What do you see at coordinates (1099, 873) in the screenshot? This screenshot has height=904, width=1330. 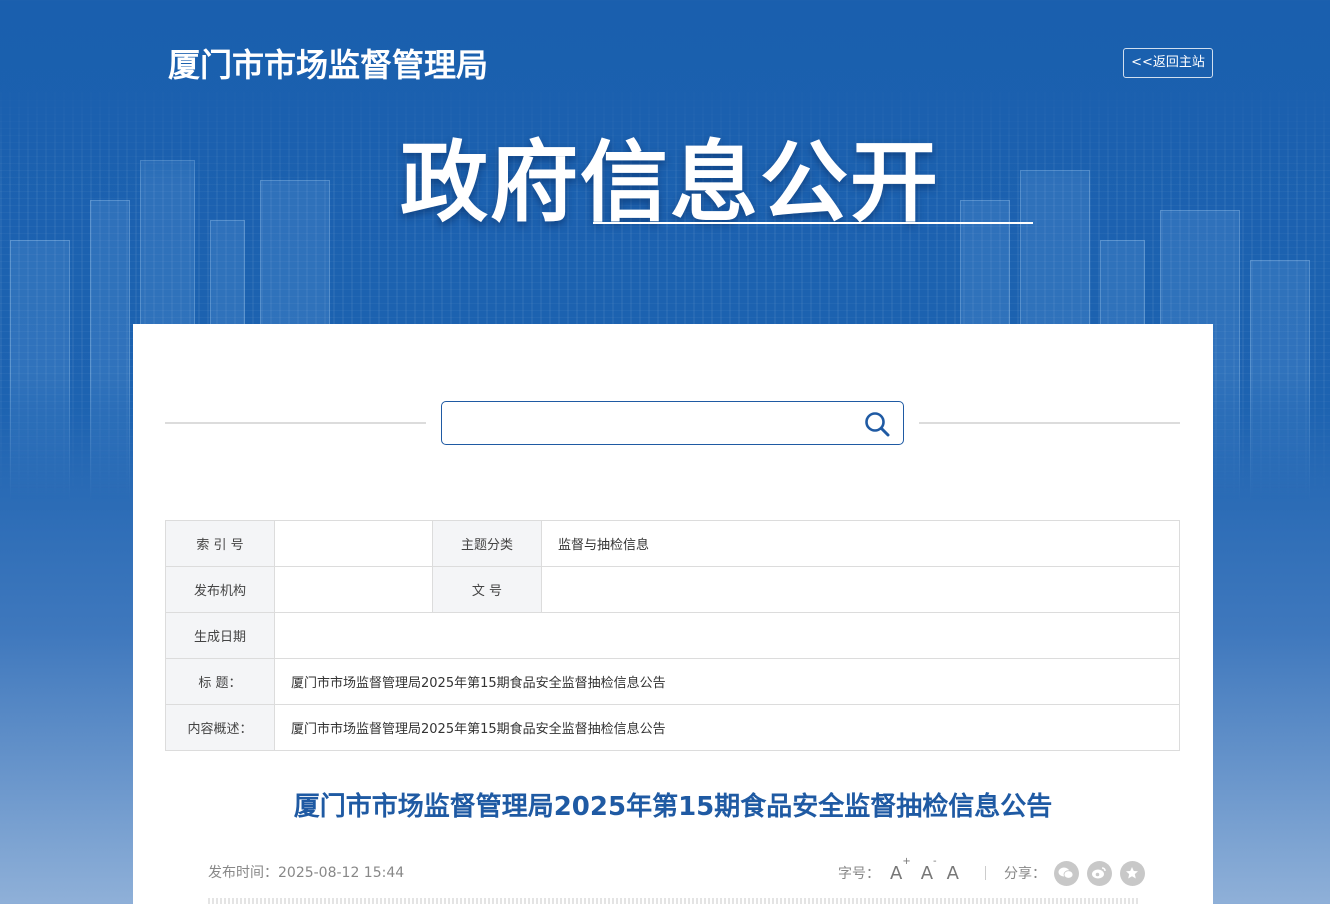 I see `weibo-share-icon` at bounding box center [1099, 873].